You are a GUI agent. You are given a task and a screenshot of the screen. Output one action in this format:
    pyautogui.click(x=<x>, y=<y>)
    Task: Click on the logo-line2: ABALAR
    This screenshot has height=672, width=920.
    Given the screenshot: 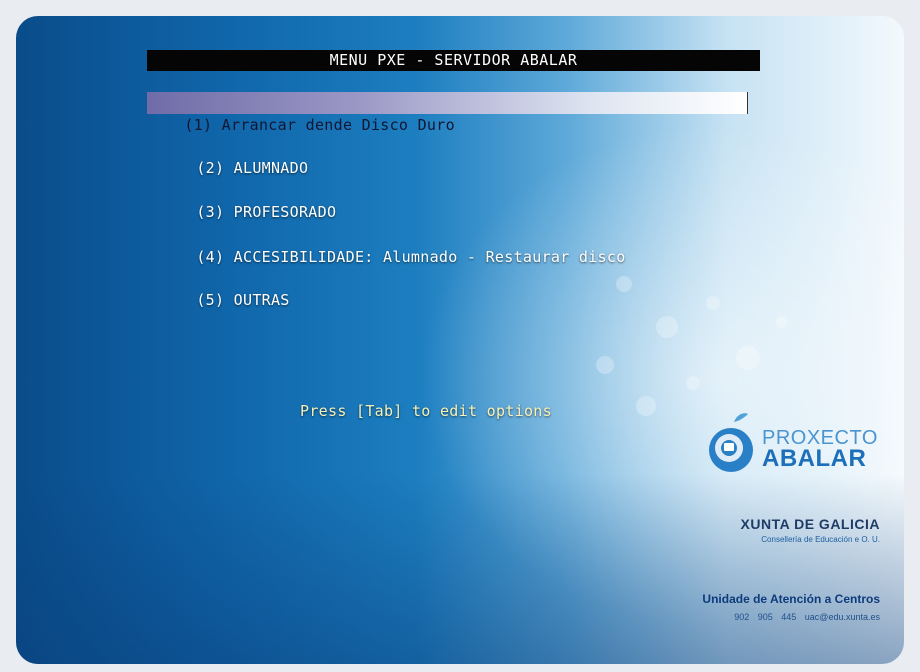 What is the action you would take?
    pyautogui.click(x=814, y=458)
    